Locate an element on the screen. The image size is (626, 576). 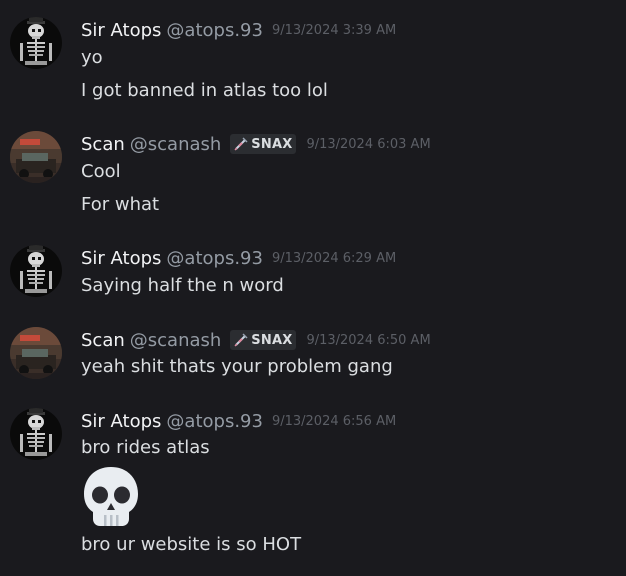
skull-emoji-icon is located at coordinates (111, 497).